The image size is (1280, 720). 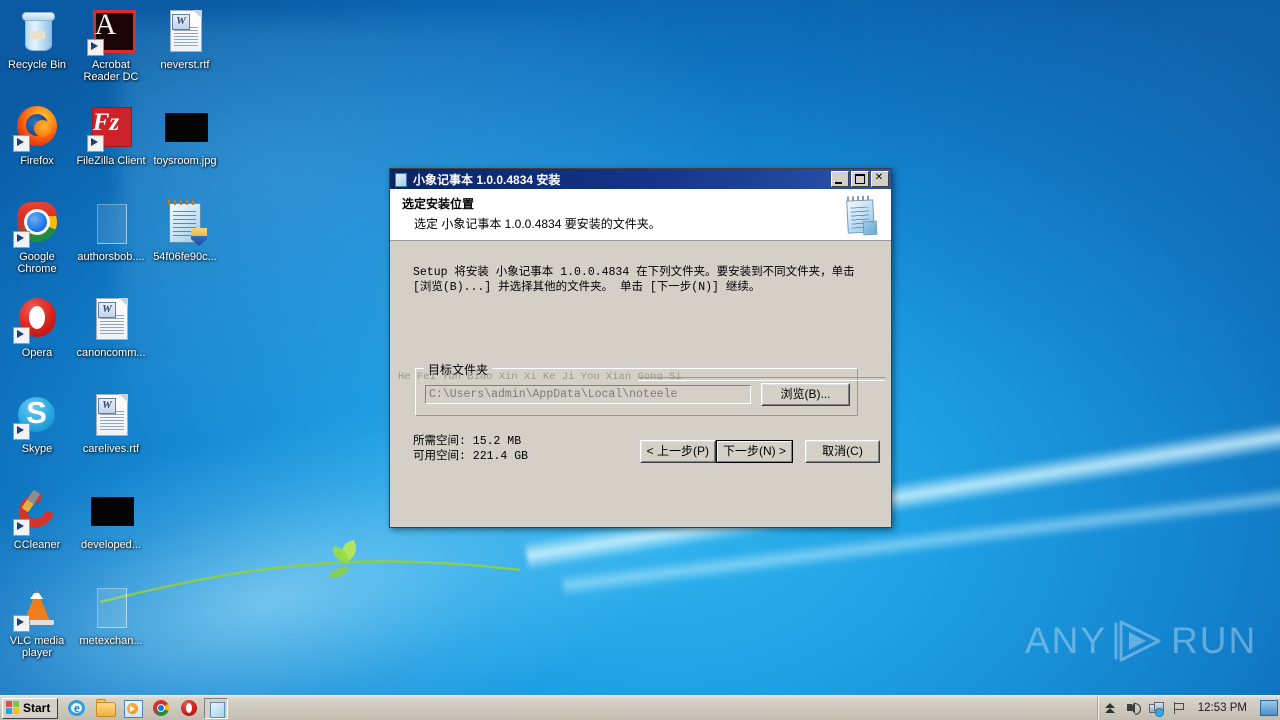 I want to click on space-required-text: 所需空间: 15.2 MB, so click(x=467, y=441).